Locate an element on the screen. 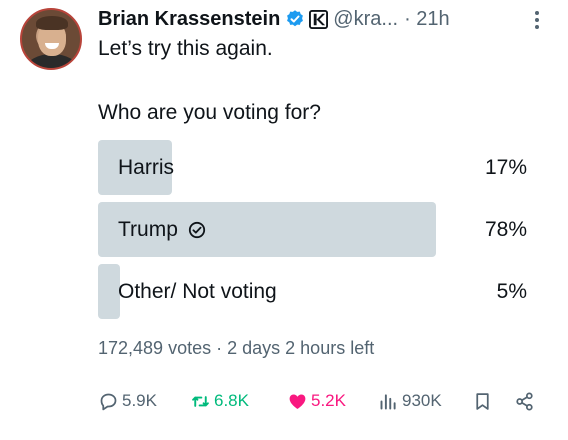  poll-option-text: Other/ Not voting is located at coordinates (197, 291).